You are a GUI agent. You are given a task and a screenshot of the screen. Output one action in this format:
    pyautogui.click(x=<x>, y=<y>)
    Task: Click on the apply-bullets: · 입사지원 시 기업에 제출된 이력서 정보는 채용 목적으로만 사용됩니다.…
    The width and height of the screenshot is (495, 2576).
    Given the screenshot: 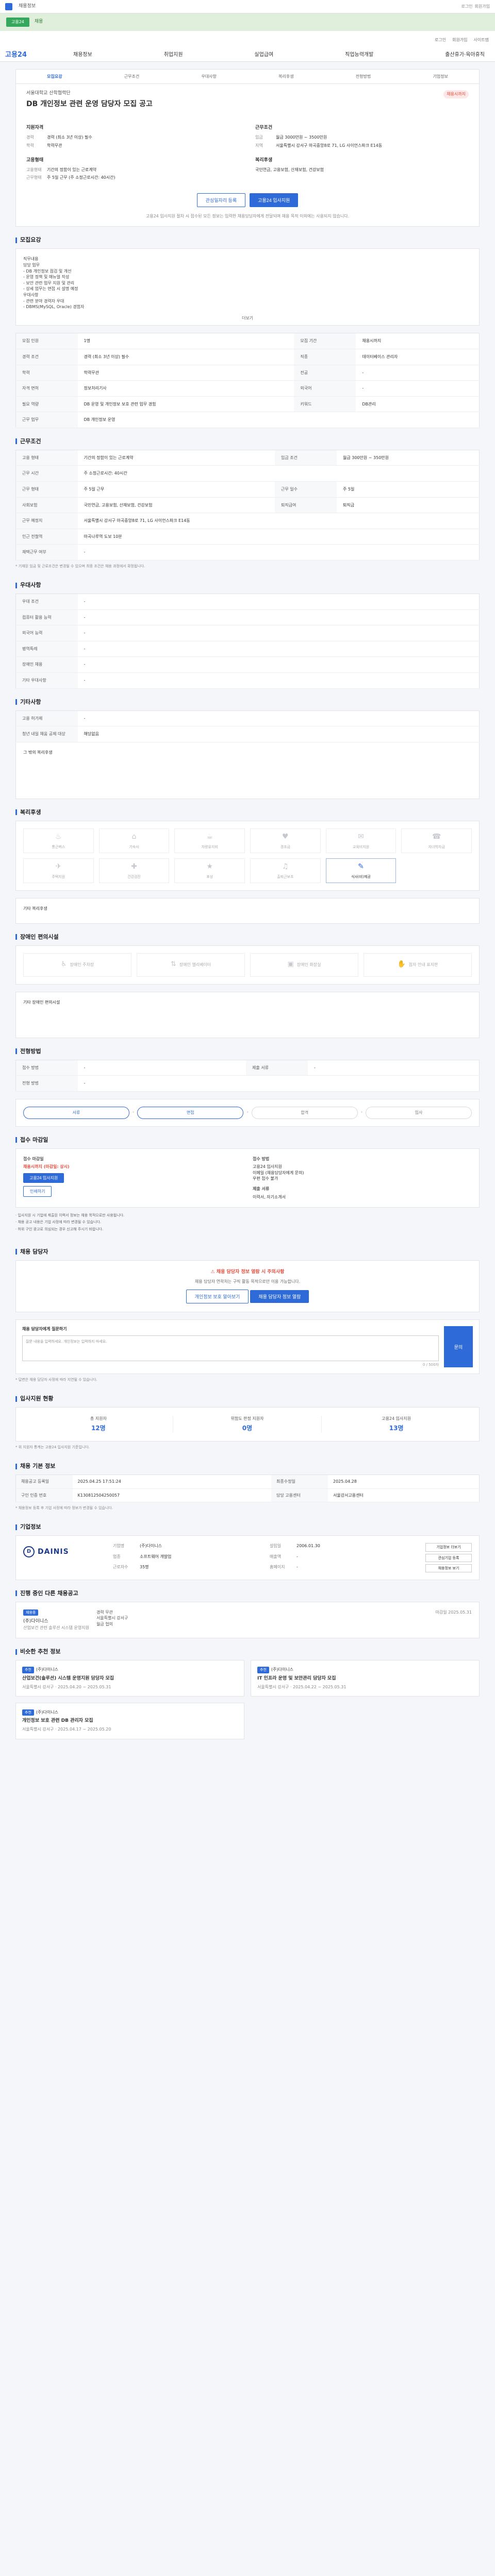 What is the action you would take?
    pyautogui.click(x=247, y=1223)
    